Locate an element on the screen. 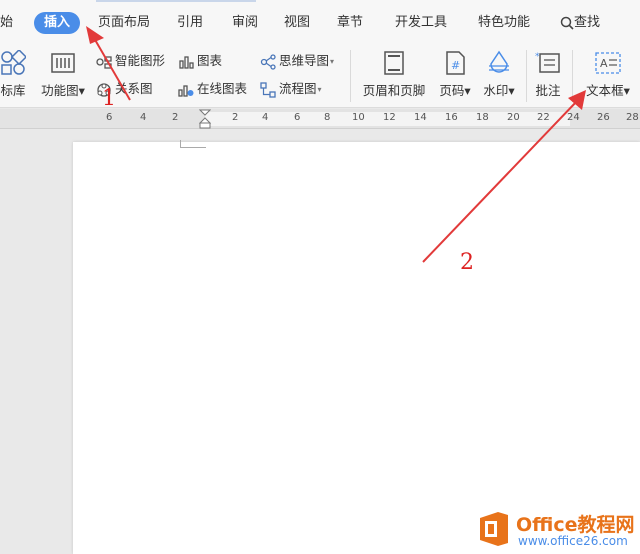 The width and height of the screenshot is (640, 554). chart-button: 图表 is located at coordinates (200, 60).